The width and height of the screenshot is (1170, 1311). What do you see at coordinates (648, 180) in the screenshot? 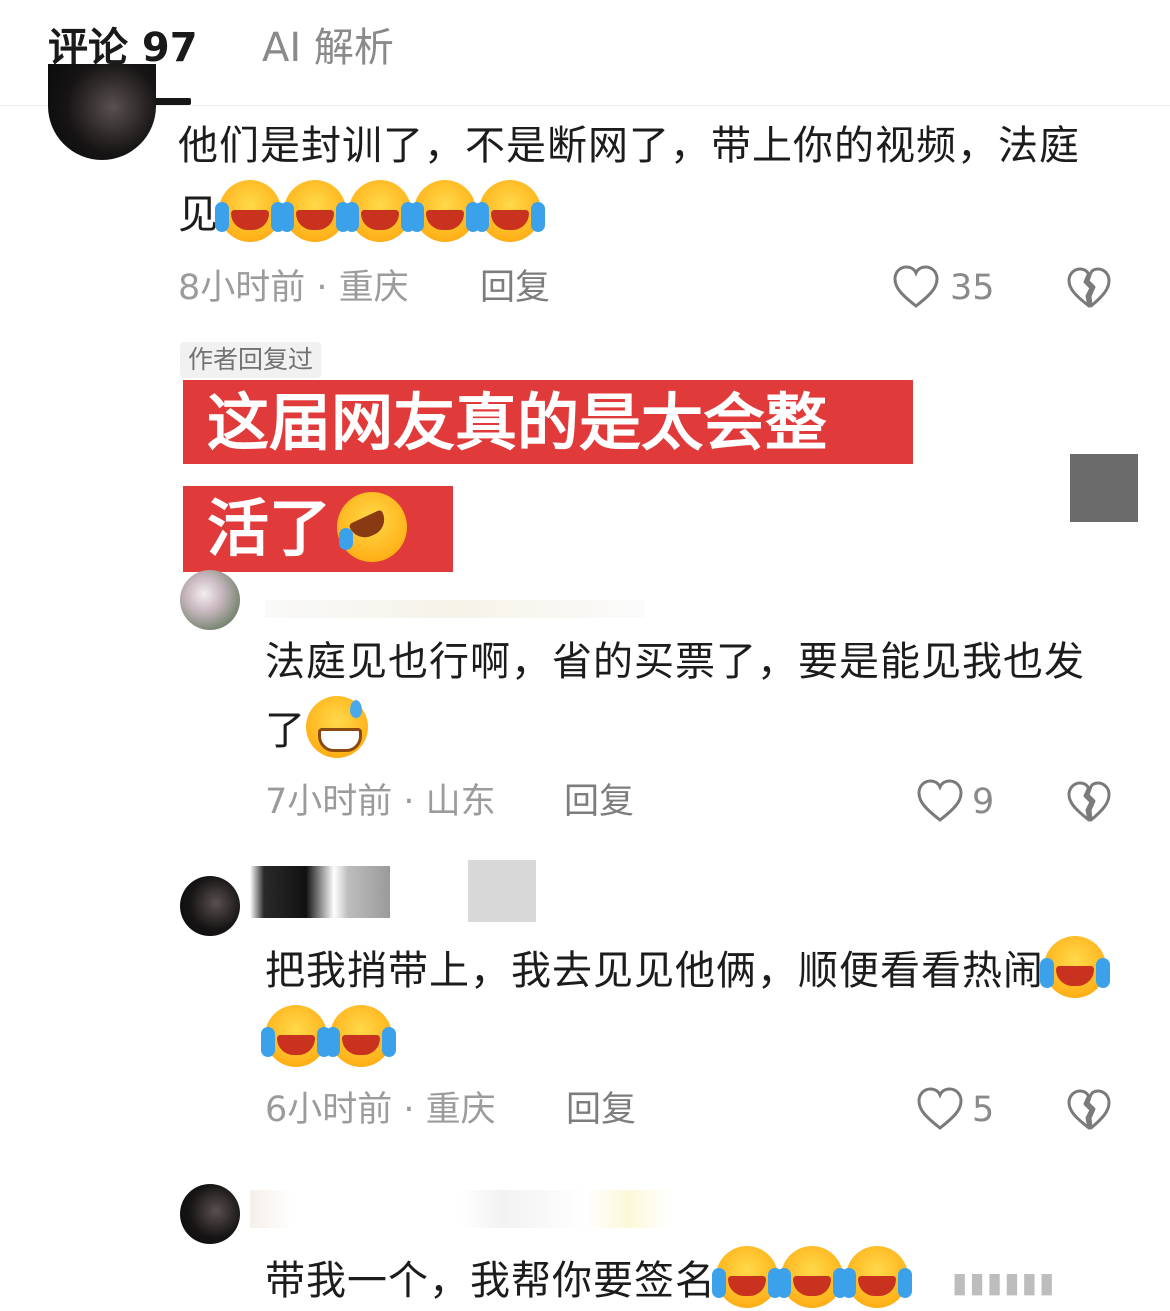
I see `comment-text: 他们是封训了，不是断网了，带上你的视频，法庭见` at bounding box center [648, 180].